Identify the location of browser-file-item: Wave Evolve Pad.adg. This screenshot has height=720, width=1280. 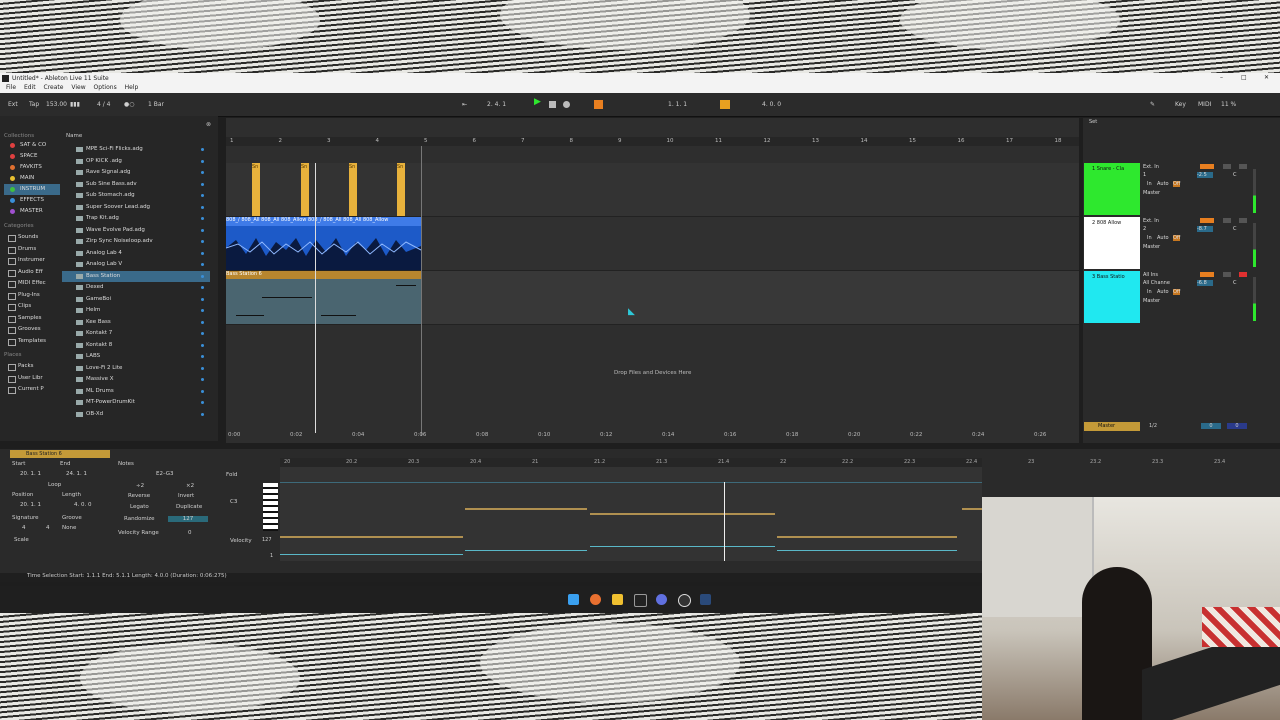
(136, 231).